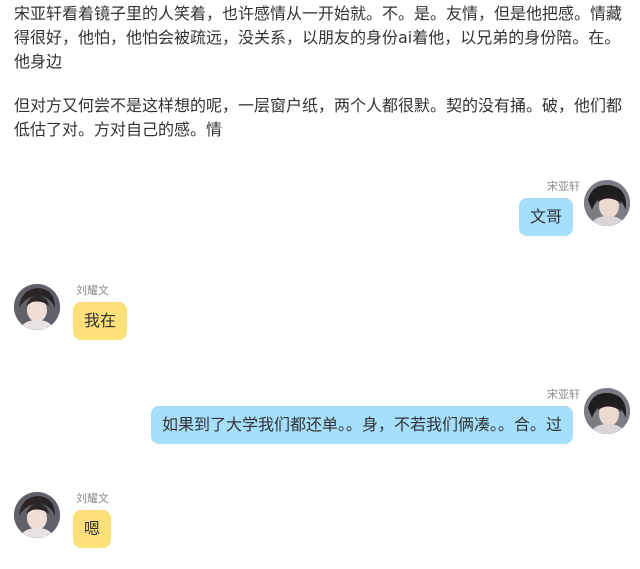 This screenshot has width=640, height=569. Describe the element at coordinates (92, 529) in the screenshot. I see `message-bubble: 嗯` at that location.